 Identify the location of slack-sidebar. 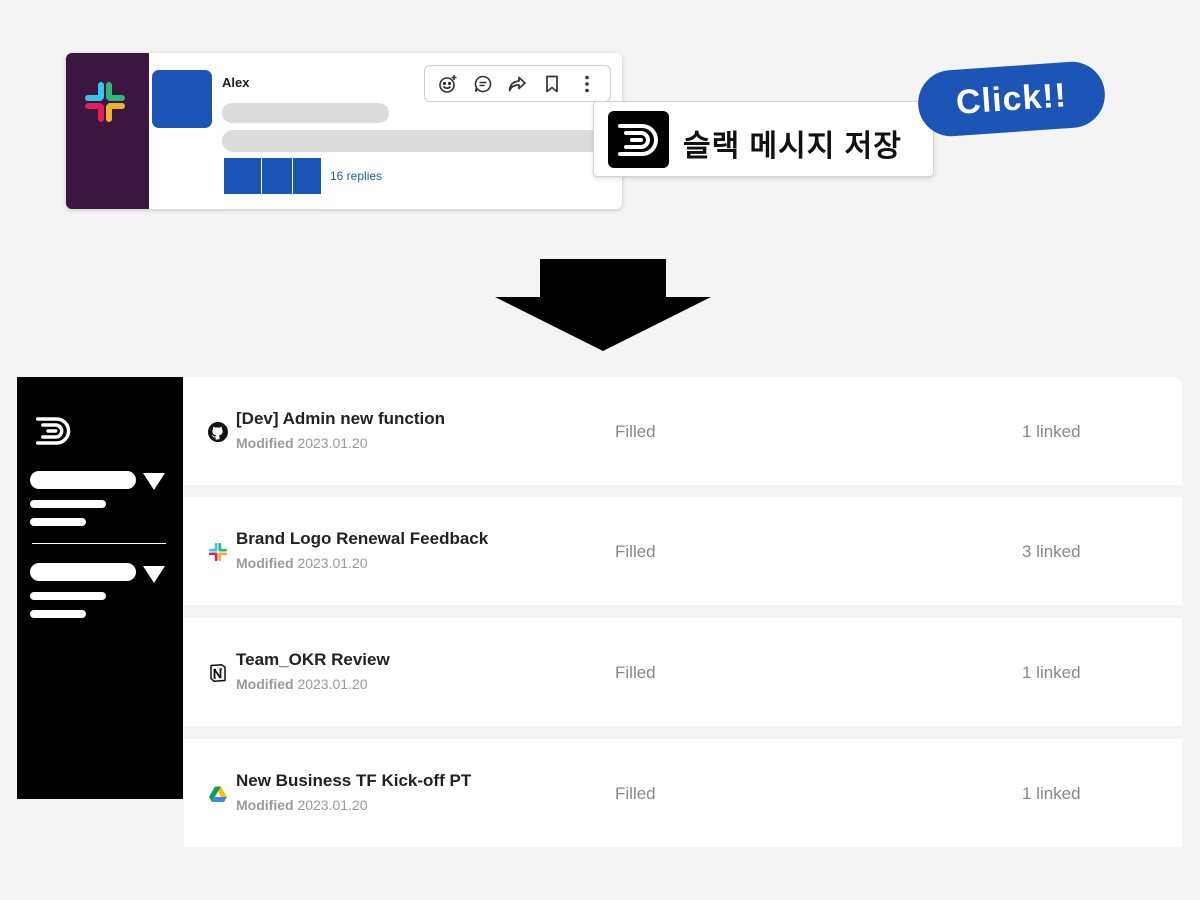
(107, 131).